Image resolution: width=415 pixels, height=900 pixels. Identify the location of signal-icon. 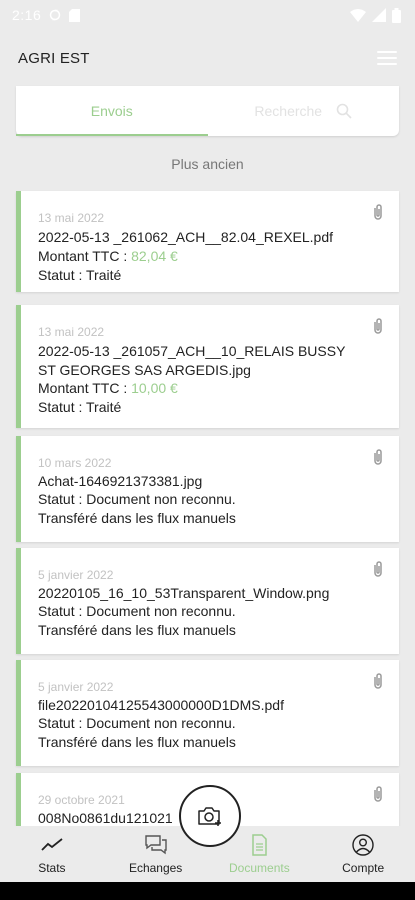
(379, 15).